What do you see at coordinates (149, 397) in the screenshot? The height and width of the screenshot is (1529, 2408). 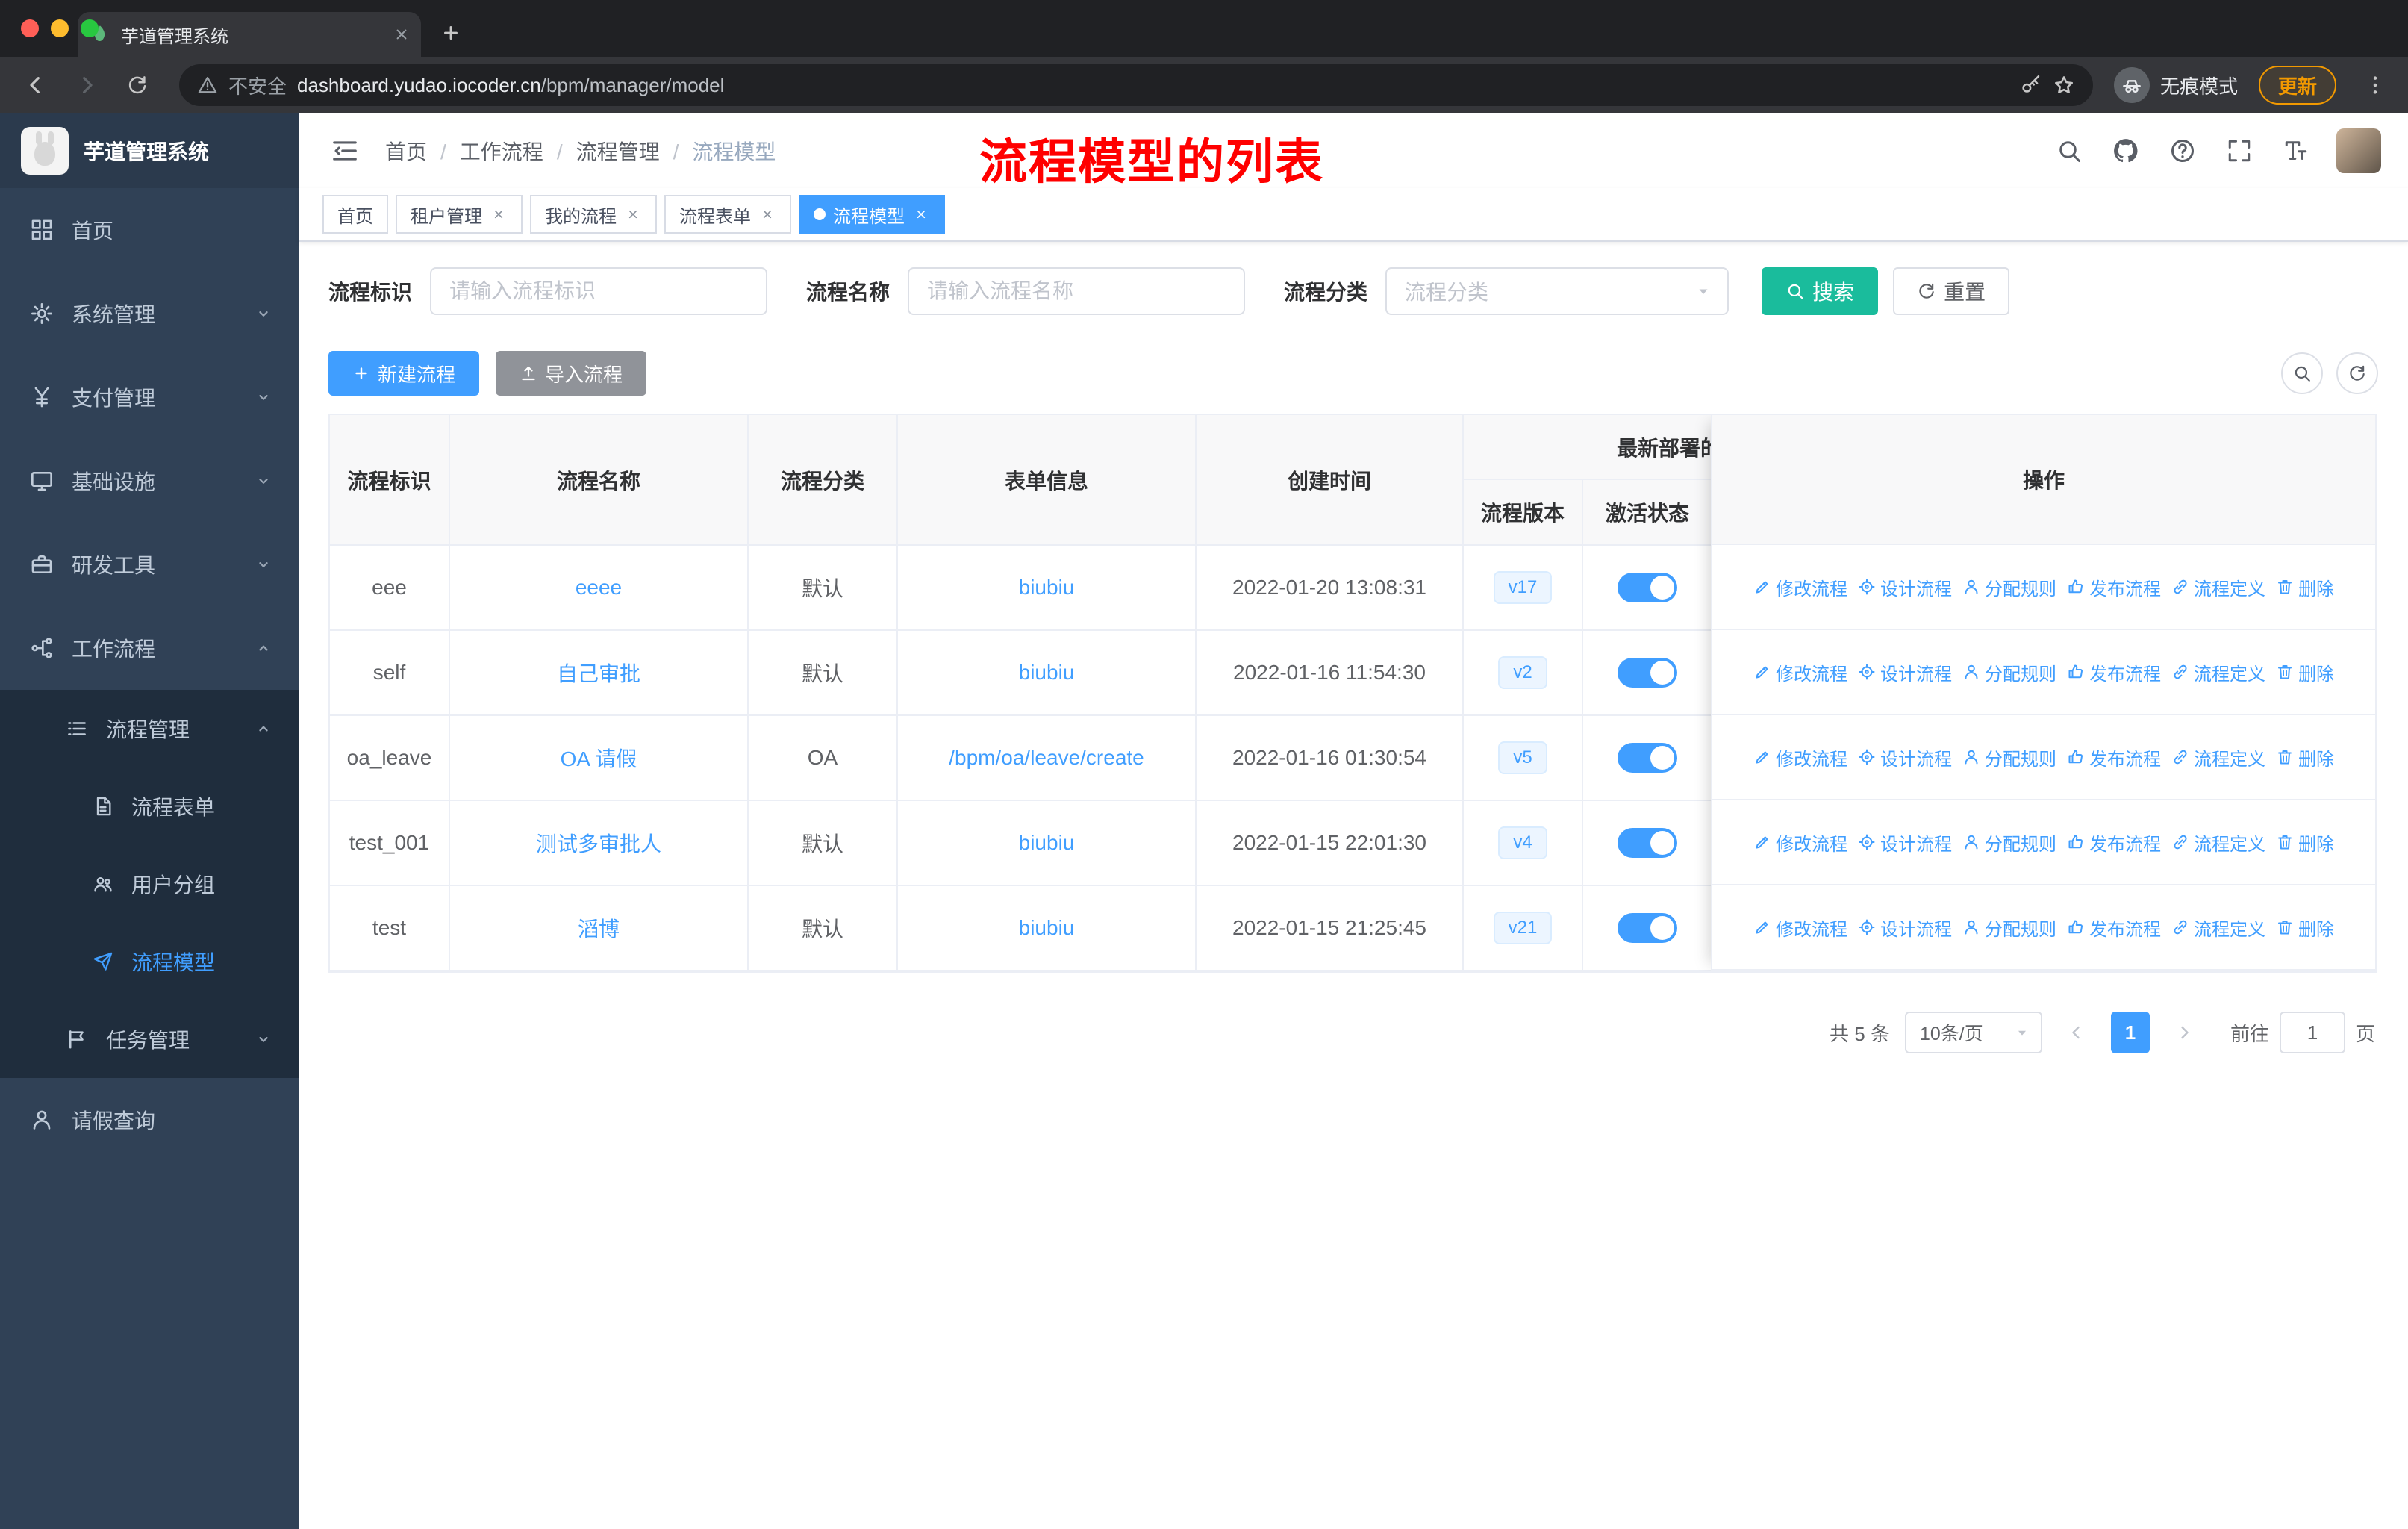 I see `sidebar-item-payment: 支付管理` at bounding box center [149, 397].